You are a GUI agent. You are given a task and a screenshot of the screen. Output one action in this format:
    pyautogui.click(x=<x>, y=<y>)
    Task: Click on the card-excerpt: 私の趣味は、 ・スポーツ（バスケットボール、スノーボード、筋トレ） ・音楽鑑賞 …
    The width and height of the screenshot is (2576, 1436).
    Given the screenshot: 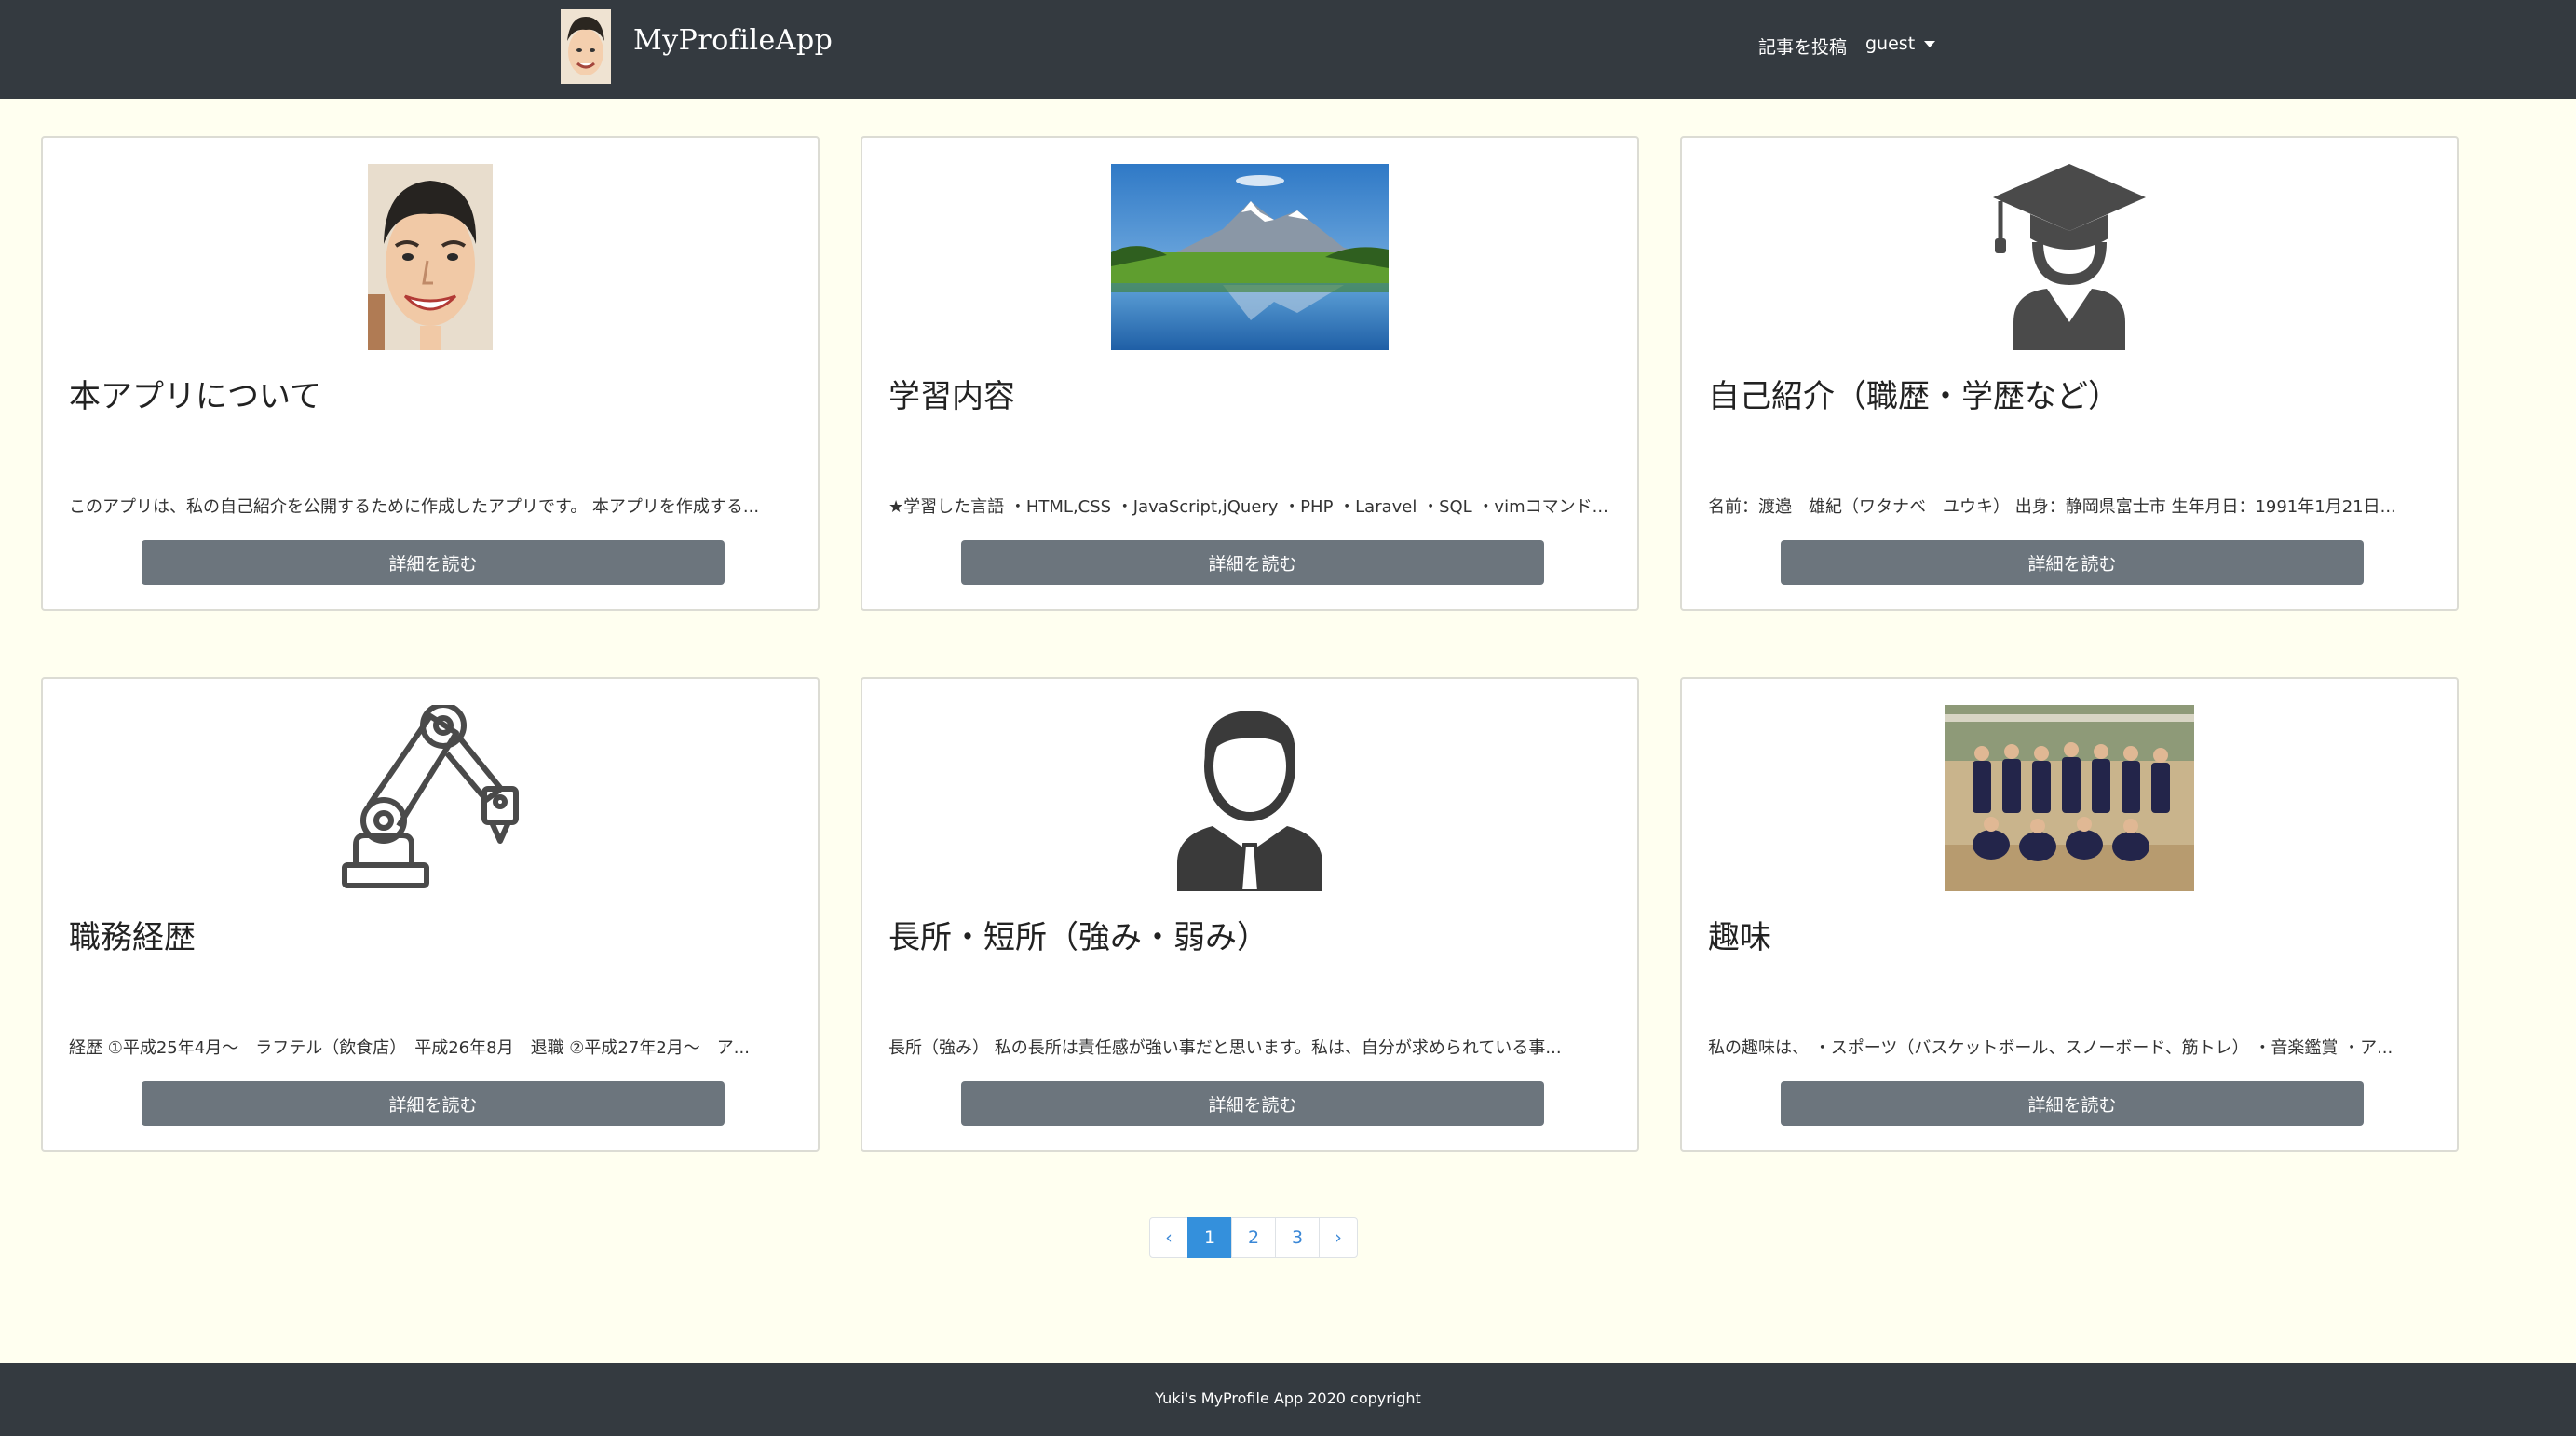 What is the action you would take?
    pyautogui.click(x=2050, y=1048)
    